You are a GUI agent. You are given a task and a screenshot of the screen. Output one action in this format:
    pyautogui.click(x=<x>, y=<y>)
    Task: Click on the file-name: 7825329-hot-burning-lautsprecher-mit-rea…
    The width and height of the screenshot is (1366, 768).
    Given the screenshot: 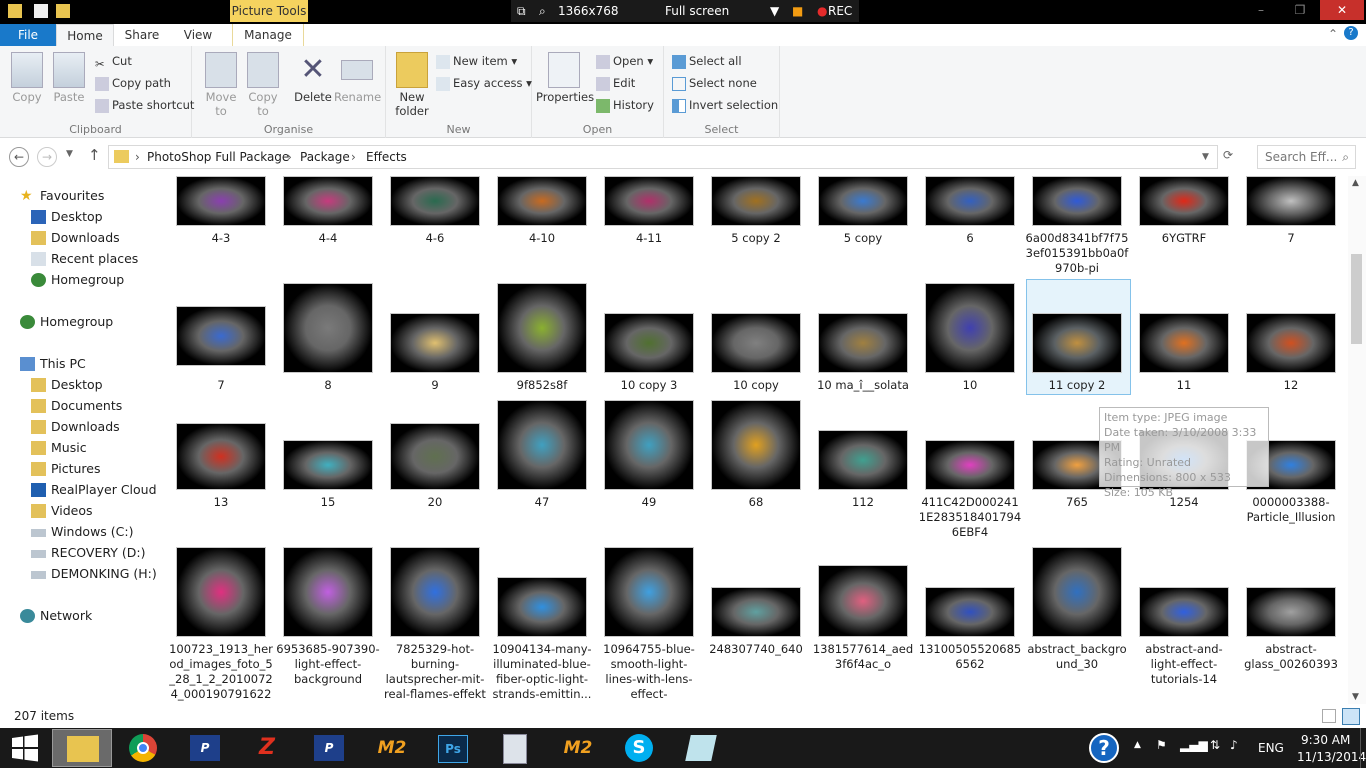 What is the action you would take?
    pyautogui.click(x=435, y=672)
    